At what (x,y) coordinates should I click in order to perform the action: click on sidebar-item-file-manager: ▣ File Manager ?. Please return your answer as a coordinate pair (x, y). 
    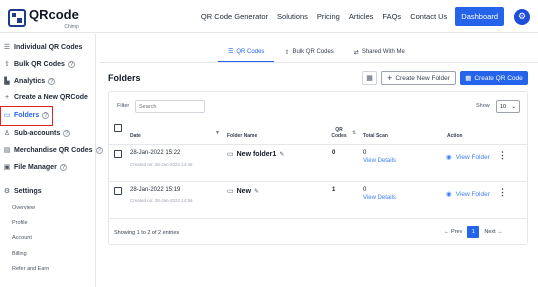
    Looking at the image, I should click on (35, 167).